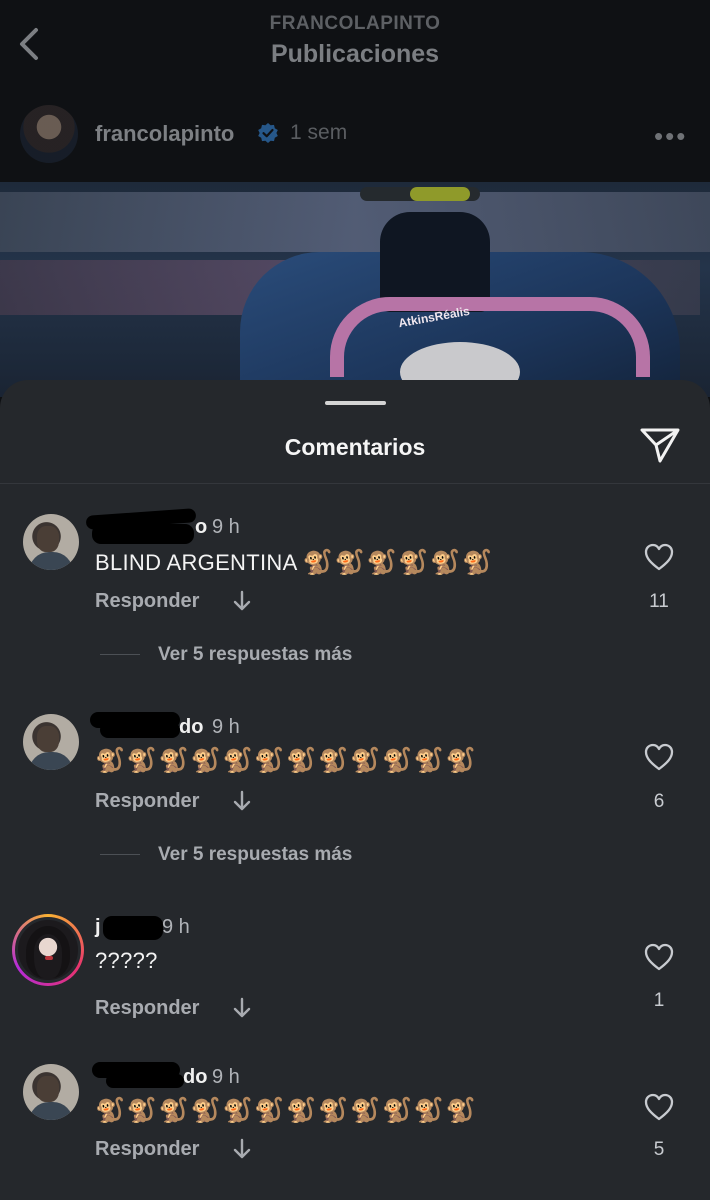 This screenshot has width=710, height=1200. I want to click on top-nav-bar: FRANCOLAPINTO Publicaciones, so click(355, 47).